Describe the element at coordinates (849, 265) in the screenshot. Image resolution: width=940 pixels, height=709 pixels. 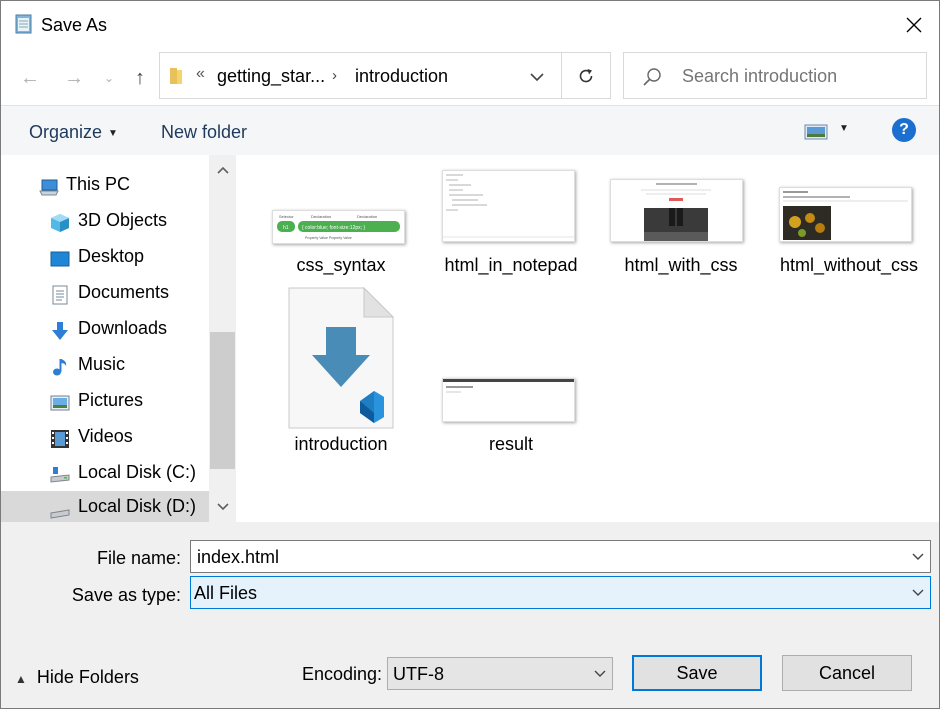
I see `file-name: html_without_css` at that location.